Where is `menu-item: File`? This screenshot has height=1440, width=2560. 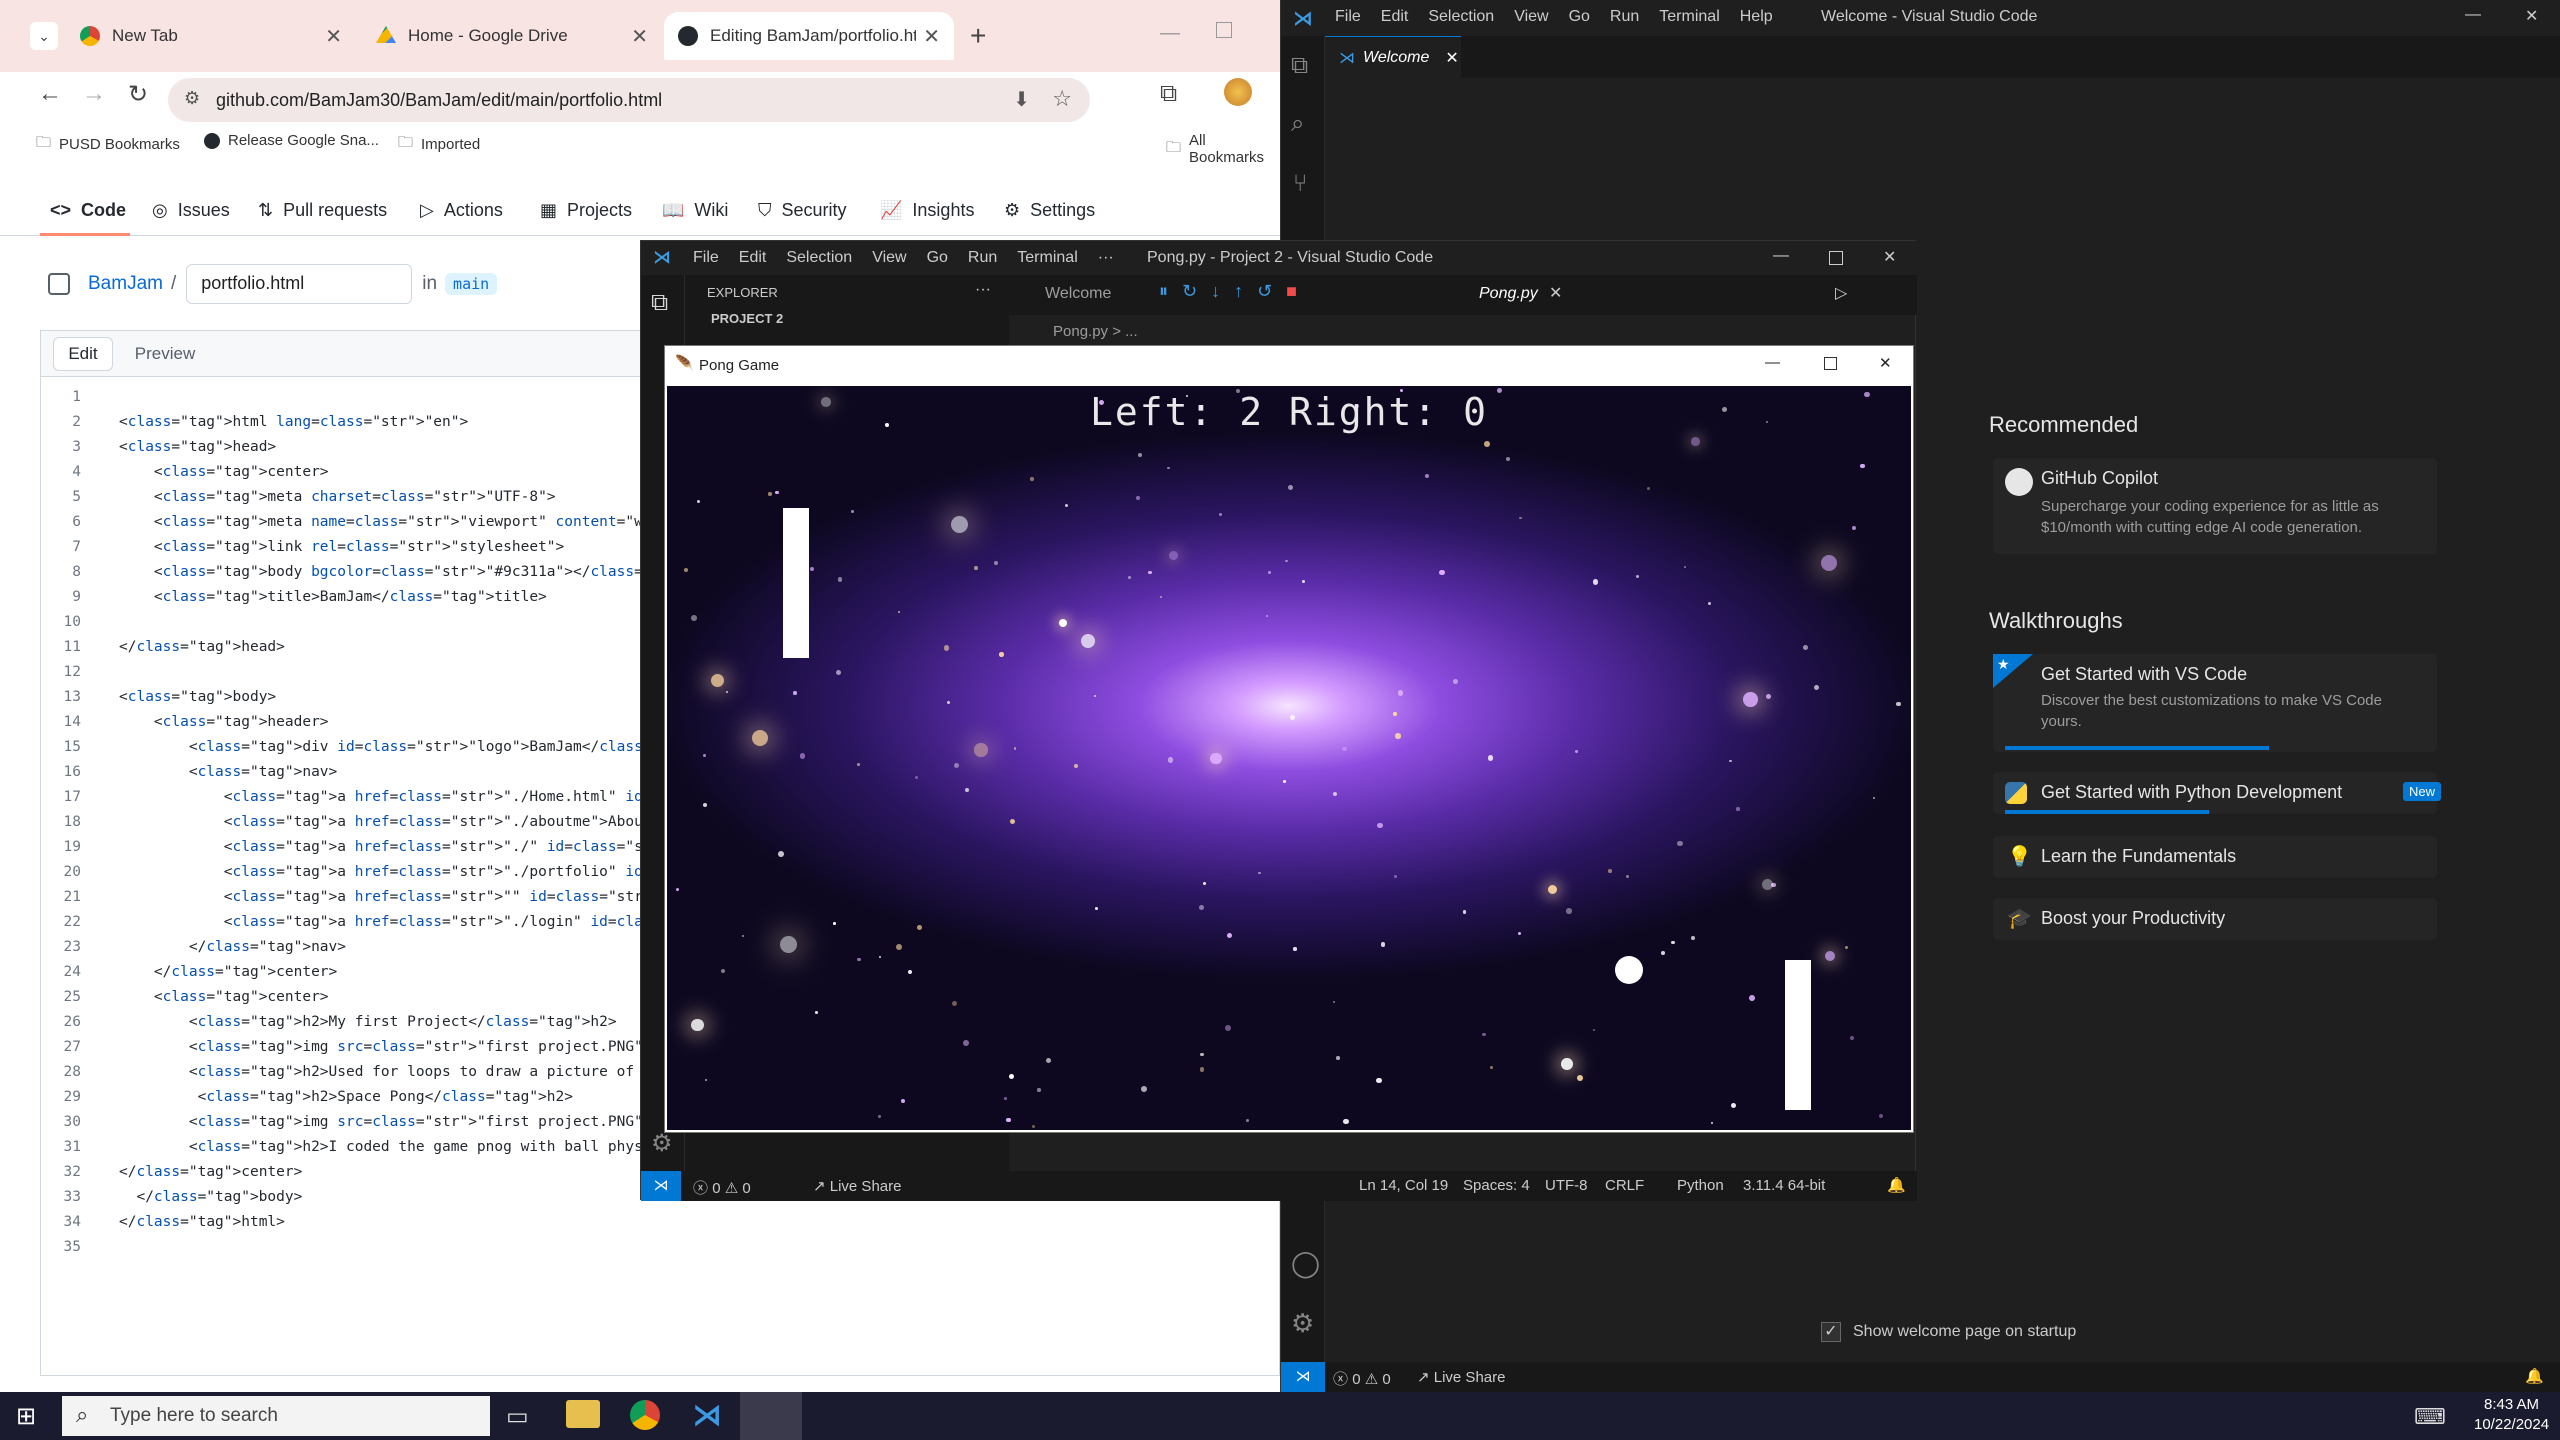
menu-item: File is located at coordinates (706, 258).